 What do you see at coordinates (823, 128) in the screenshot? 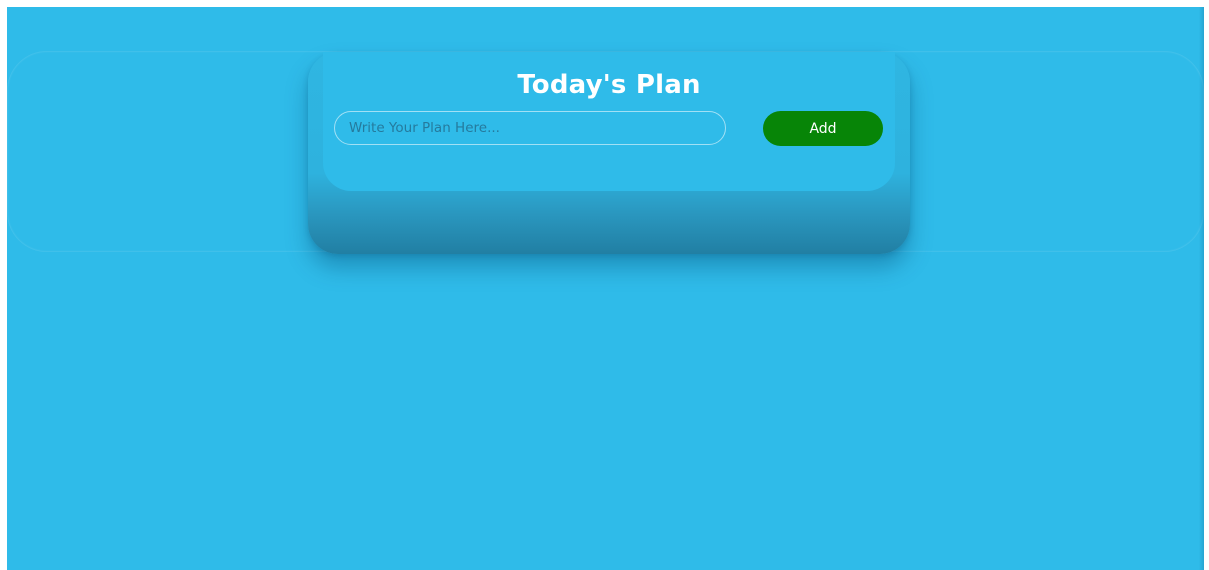
I see `add-button: Add` at bounding box center [823, 128].